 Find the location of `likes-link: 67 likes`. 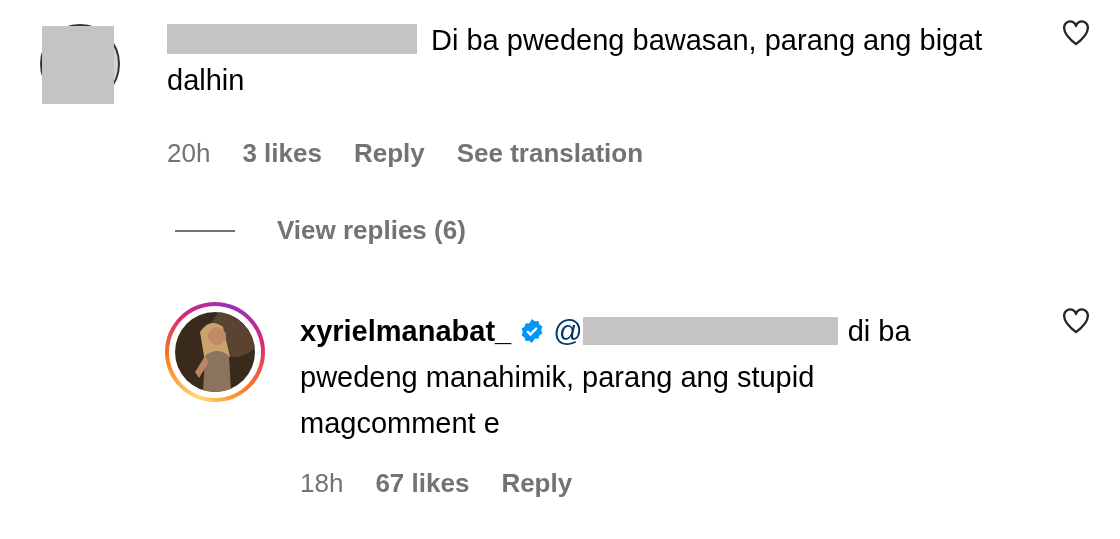

likes-link: 67 likes is located at coordinates (422, 483).